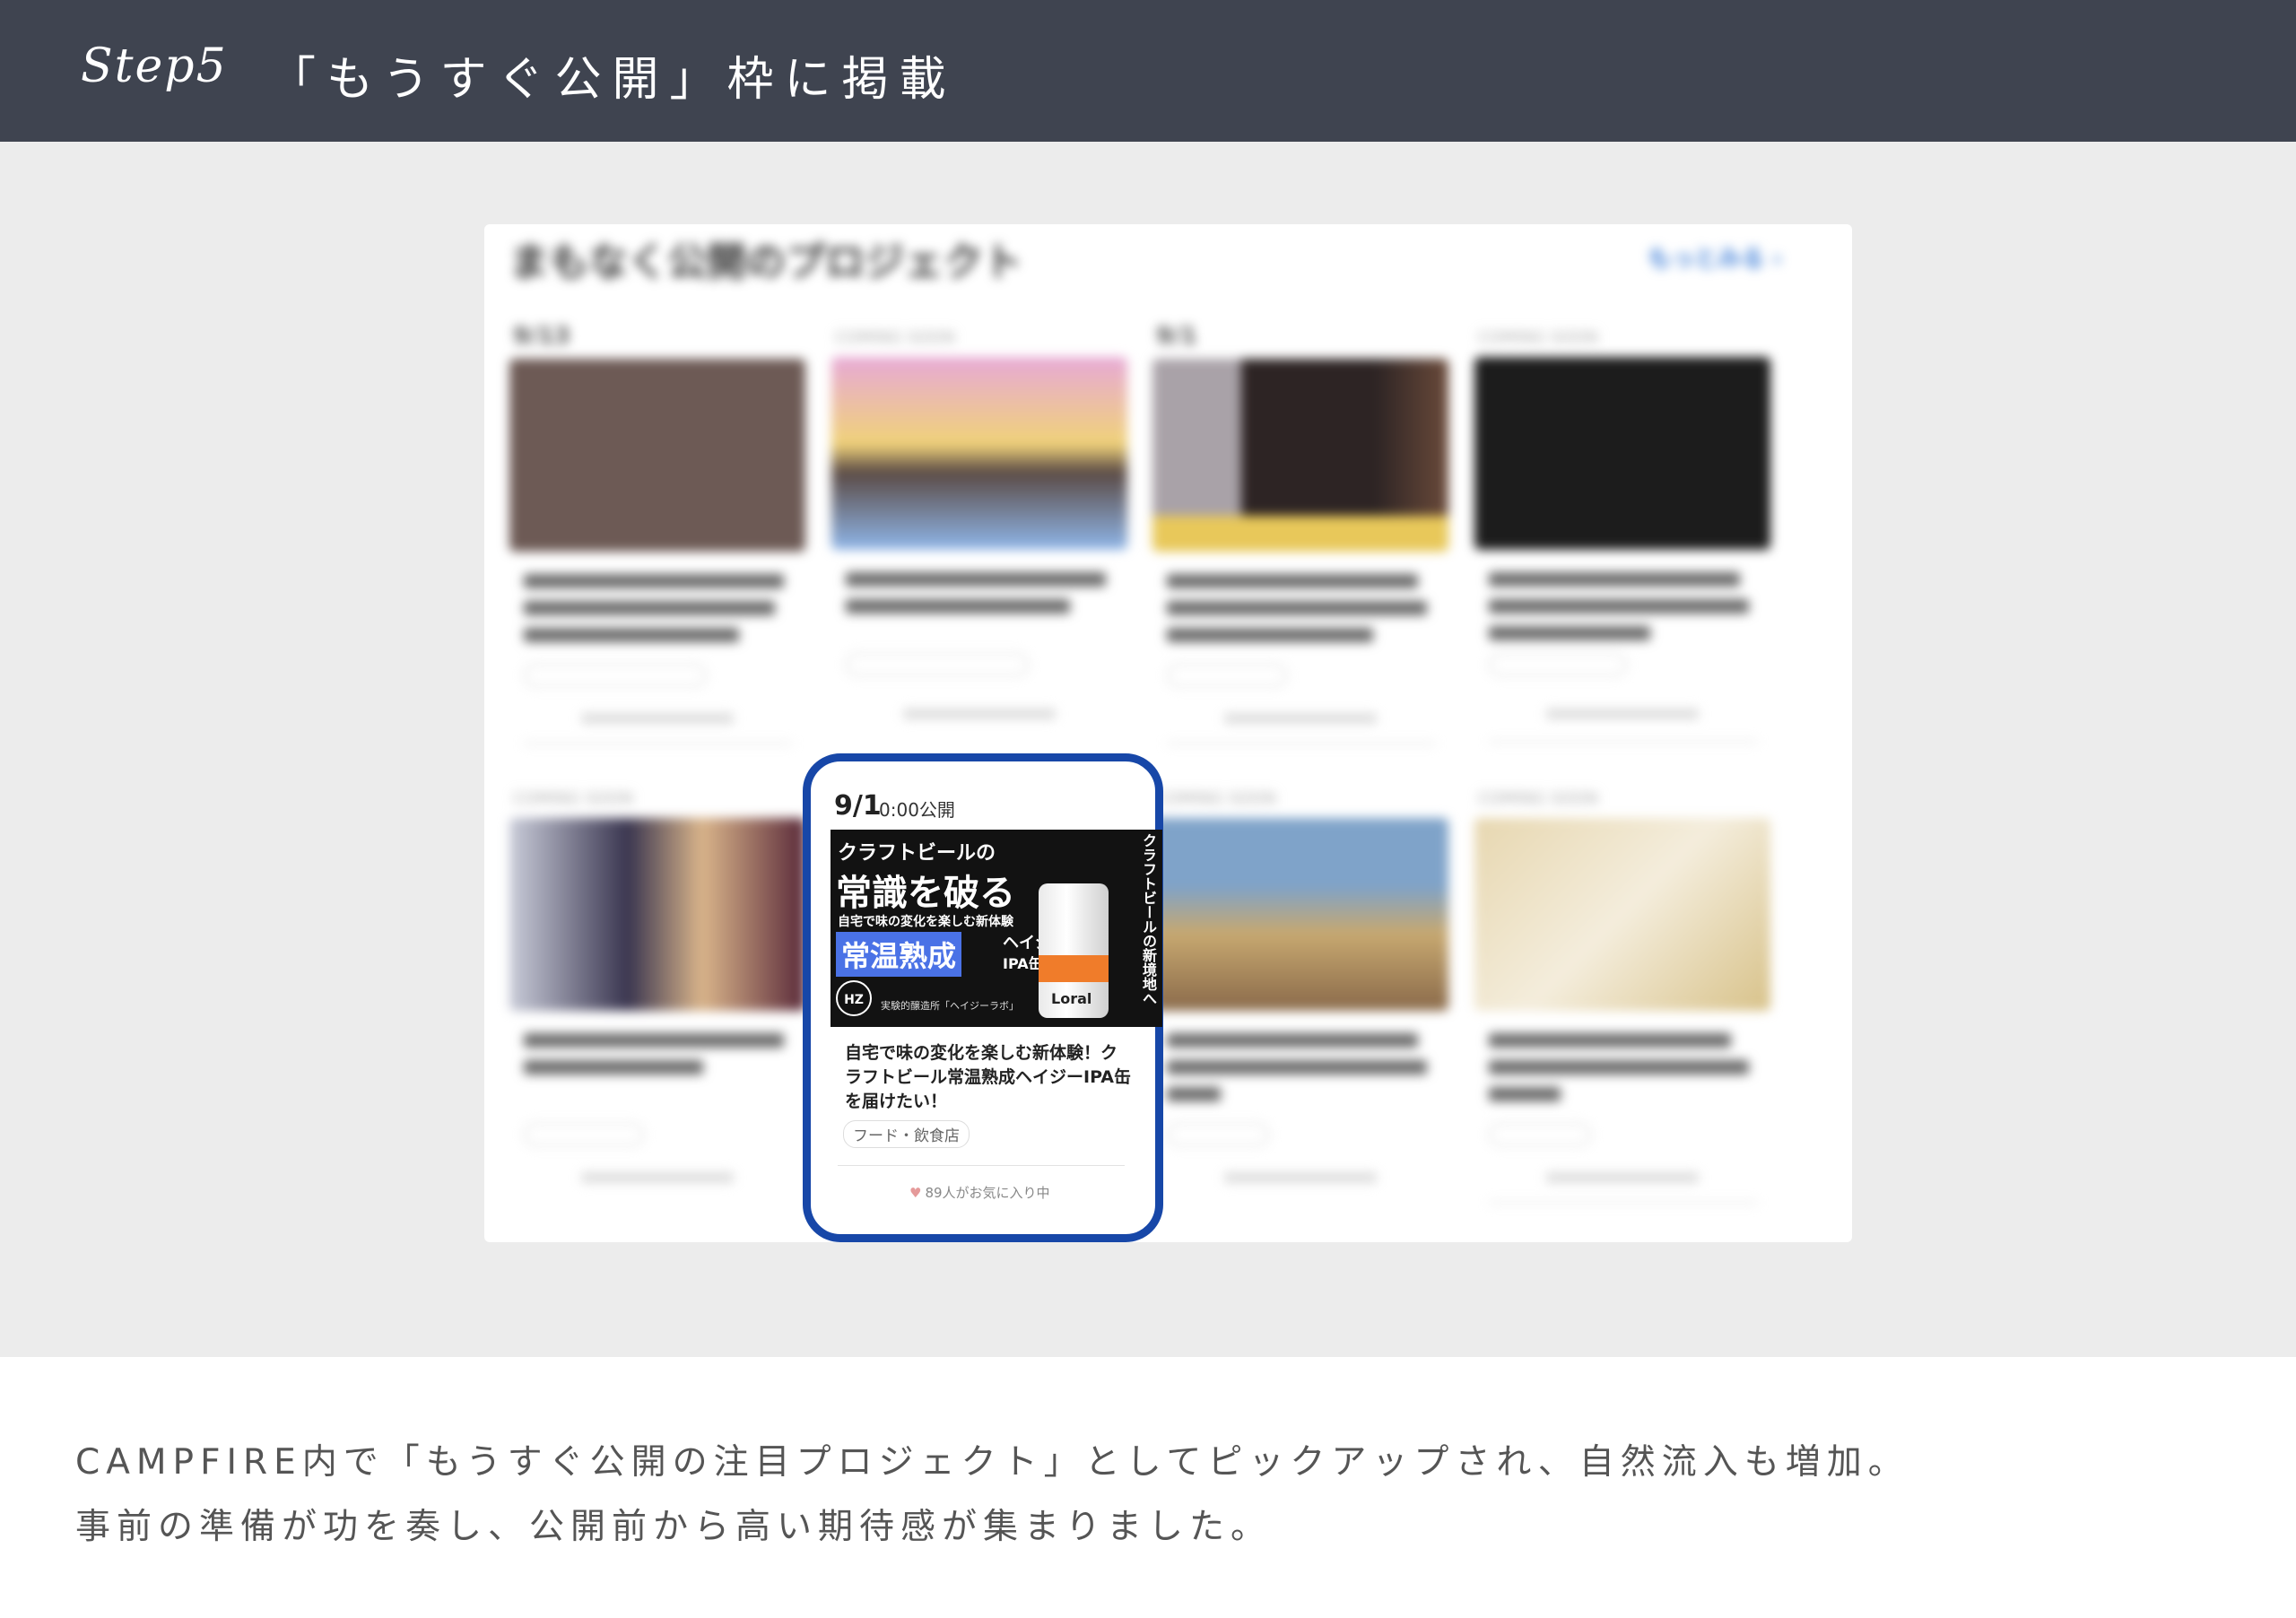  Describe the element at coordinates (765, 262) in the screenshot. I see `section-title: まもなく公開のプロジェクト` at that location.